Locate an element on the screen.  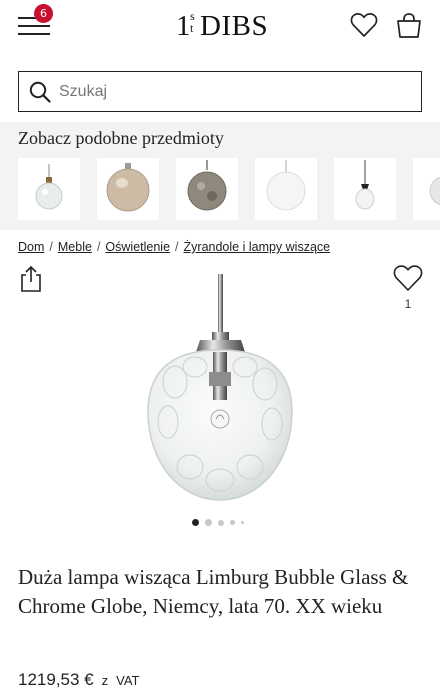
cart-button is located at coordinates (409, 26).